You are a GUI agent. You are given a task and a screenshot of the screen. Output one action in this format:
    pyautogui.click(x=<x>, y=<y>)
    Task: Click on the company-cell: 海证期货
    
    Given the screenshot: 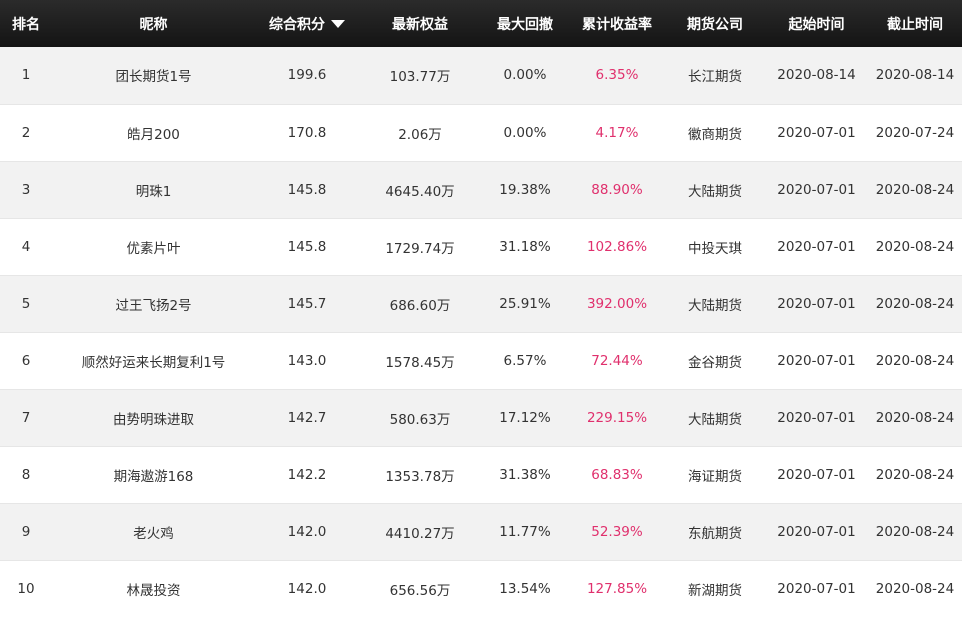 What is the action you would take?
    pyautogui.click(x=715, y=476)
    